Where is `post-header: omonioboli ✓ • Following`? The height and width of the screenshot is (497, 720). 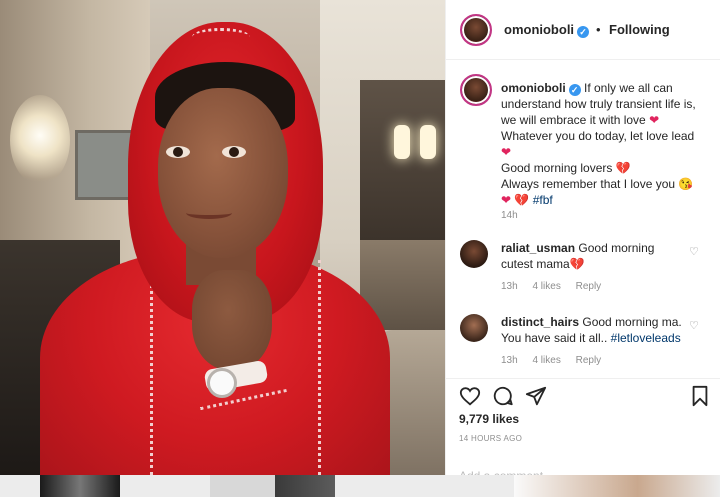
post-header: omonioboli ✓ • Following is located at coordinates (583, 30).